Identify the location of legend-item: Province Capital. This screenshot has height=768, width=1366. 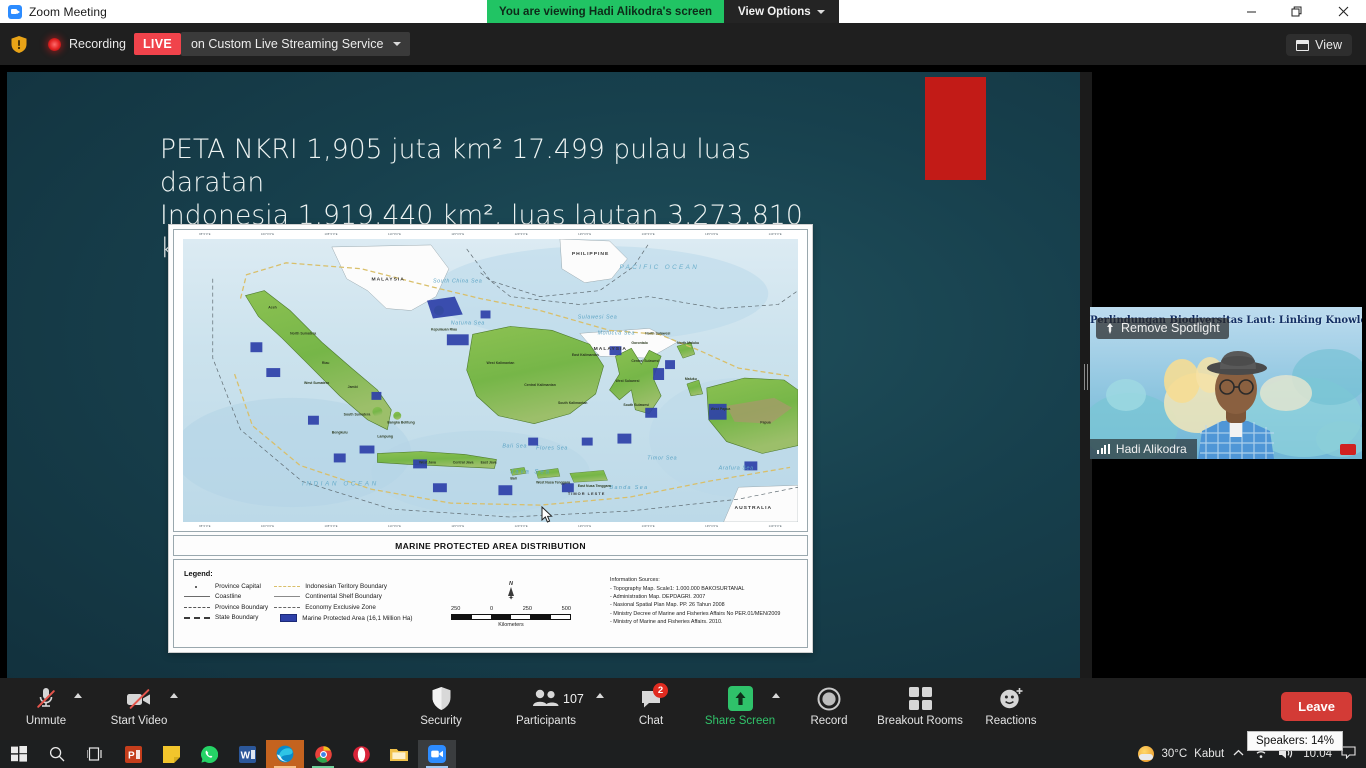
(226, 586).